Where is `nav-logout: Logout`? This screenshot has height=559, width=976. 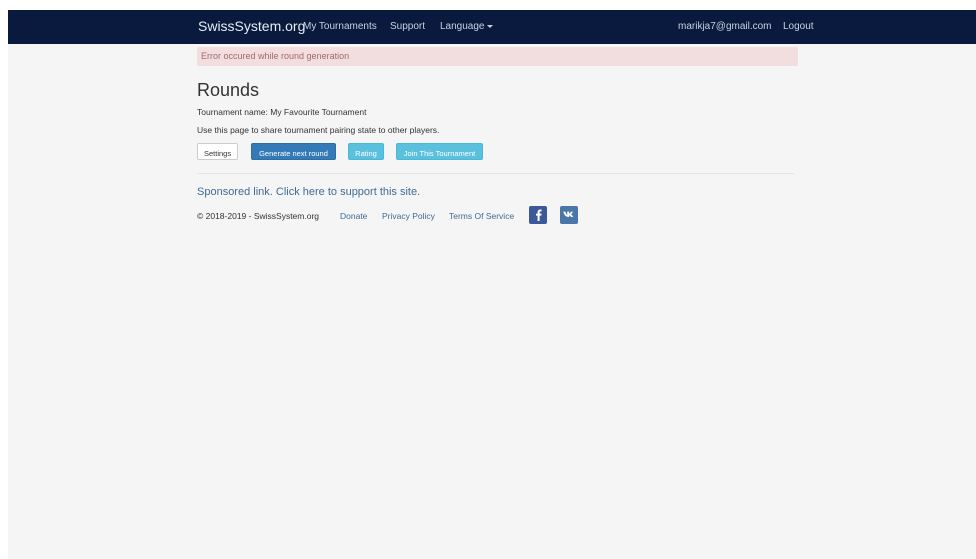 nav-logout: Logout is located at coordinates (798, 26).